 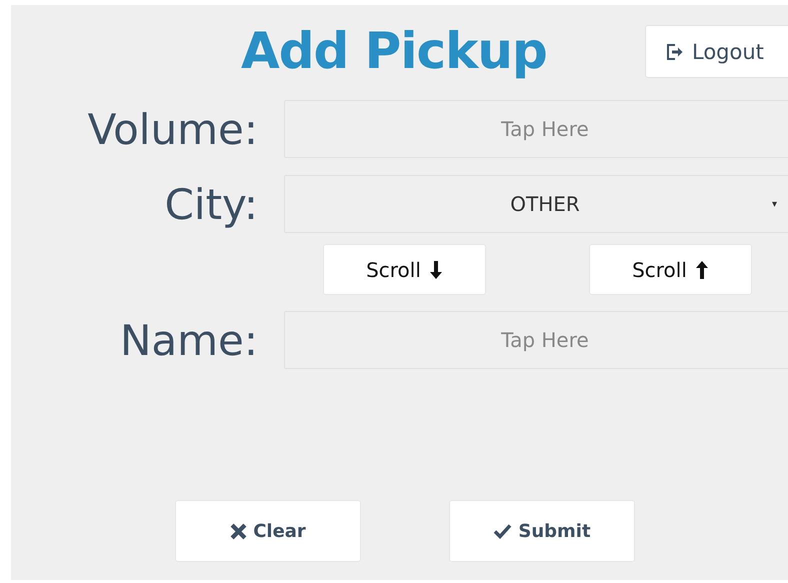 What do you see at coordinates (536, 204) in the screenshot?
I see `city-dropdown: OTHER ▾` at bounding box center [536, 204].